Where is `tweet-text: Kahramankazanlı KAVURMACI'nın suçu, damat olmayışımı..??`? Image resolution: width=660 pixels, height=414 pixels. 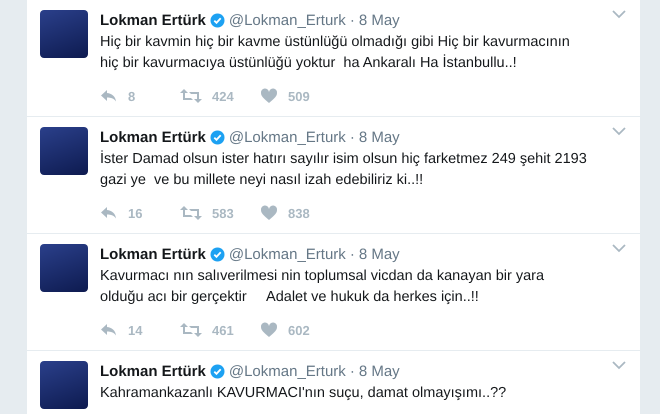 tweet-text: Kahramankazanlı KAVURMACI'nın suçu, damat olmayışımı..?? is located at coordinates (304, 393).